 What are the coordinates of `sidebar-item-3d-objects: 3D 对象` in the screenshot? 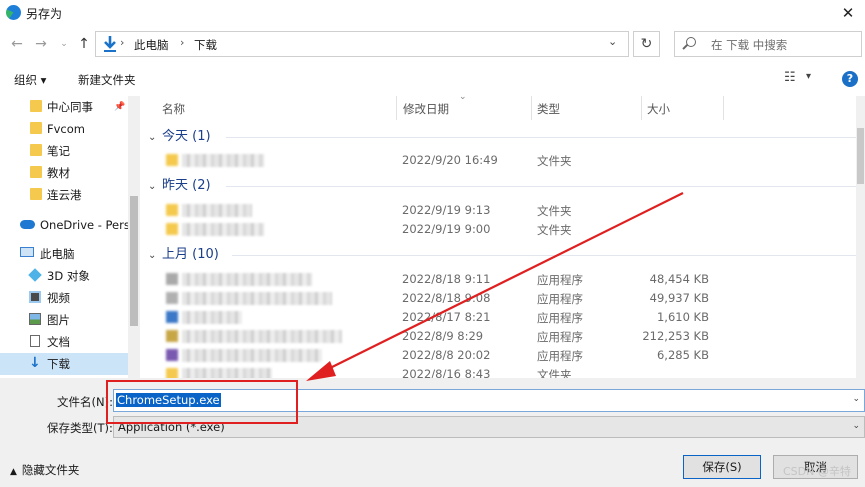 It's located at (64, 276).